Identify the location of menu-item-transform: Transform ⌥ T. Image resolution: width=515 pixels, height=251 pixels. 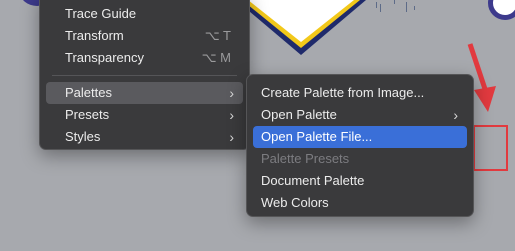
(144, 36).